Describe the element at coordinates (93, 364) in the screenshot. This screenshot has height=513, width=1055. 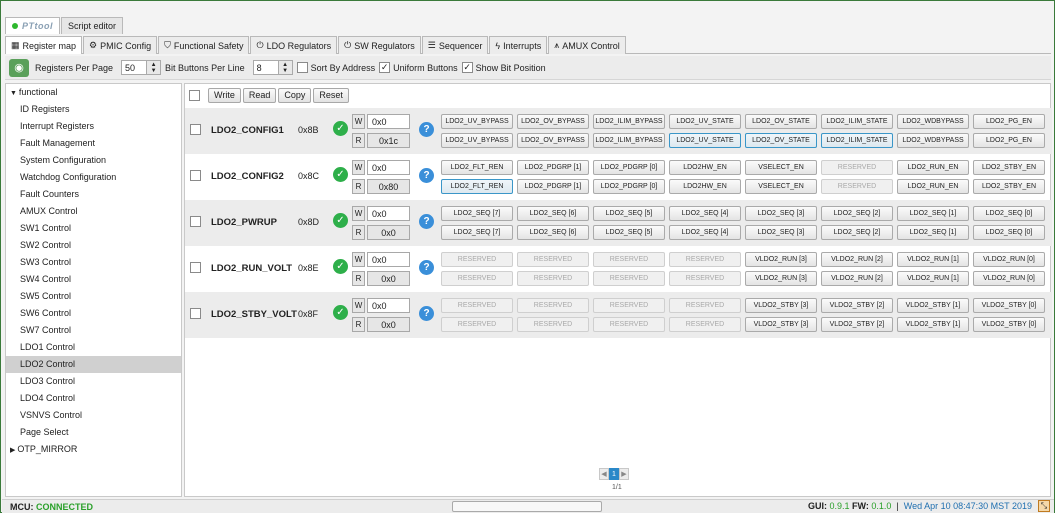
I see `sidebar-item: LDO2 Control` at that location.